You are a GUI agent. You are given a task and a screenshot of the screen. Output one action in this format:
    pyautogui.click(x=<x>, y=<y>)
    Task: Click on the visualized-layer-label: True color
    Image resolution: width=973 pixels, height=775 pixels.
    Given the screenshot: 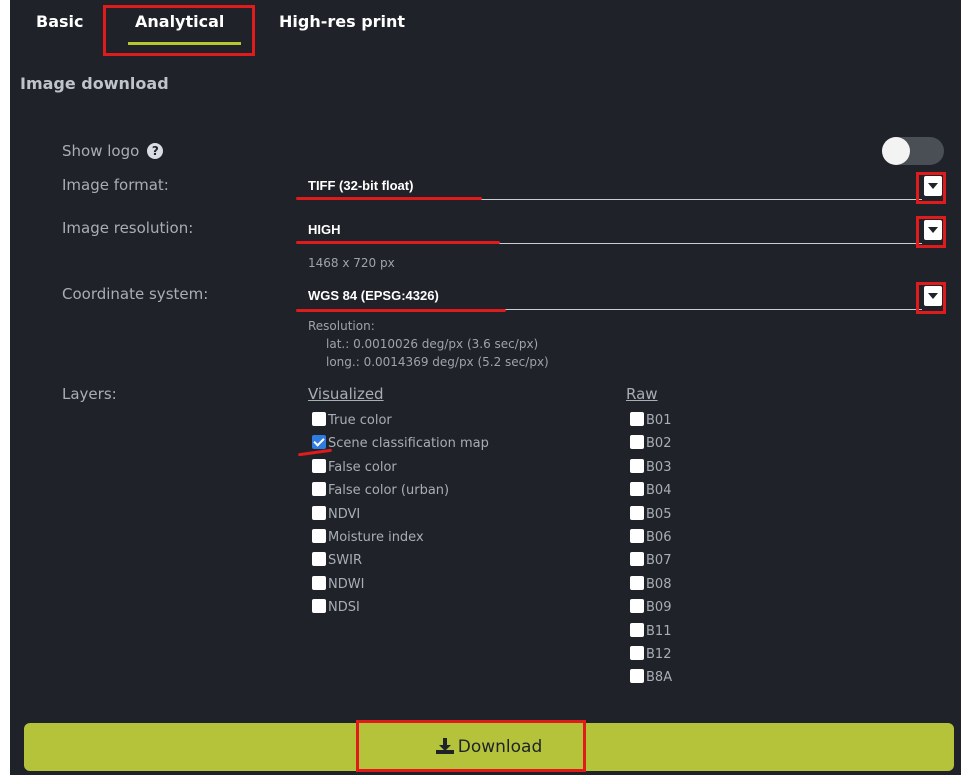 What is the action you would take?
    pyautogui.click(x=360, y=420)
    